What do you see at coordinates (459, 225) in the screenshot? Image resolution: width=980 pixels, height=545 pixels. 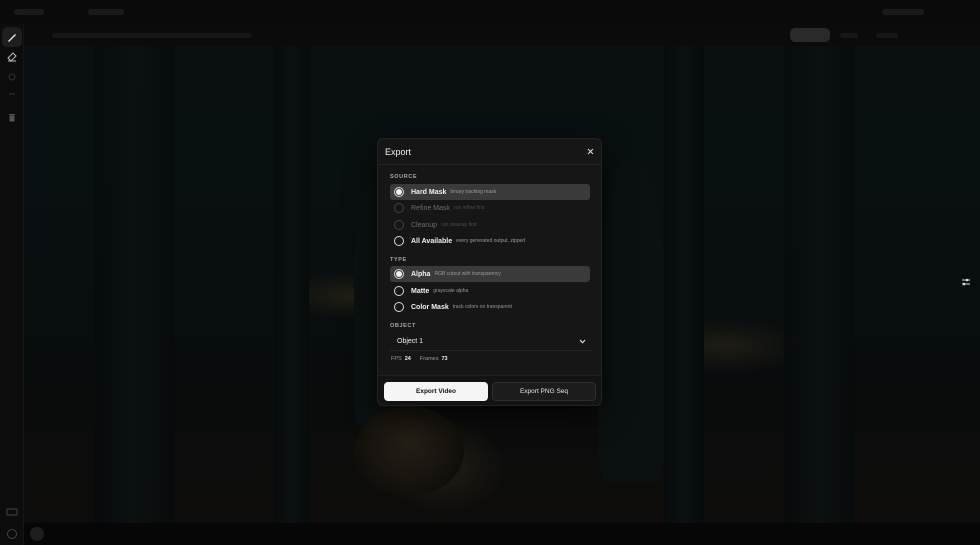 I see `option-description: run cleanup first` at bounding box center [459, 225].